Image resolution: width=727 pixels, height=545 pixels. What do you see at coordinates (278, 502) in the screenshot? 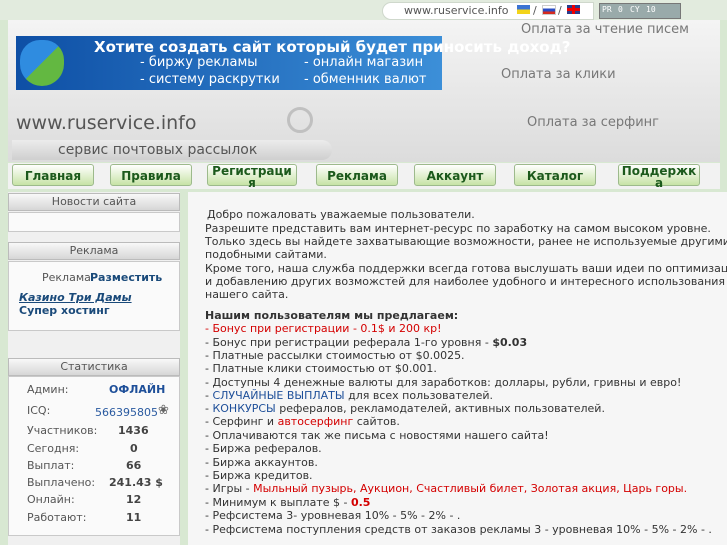
I see `offer-text: - Минимум к выплате $ -` at bounding box center [278, 502].